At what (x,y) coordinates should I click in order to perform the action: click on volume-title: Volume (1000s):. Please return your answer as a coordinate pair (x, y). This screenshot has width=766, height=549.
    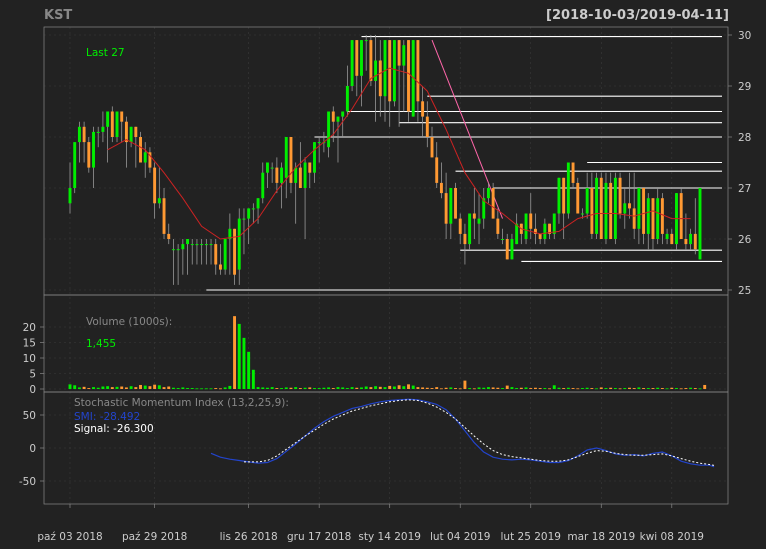
    Looking at the image, I should click on (129, 322).